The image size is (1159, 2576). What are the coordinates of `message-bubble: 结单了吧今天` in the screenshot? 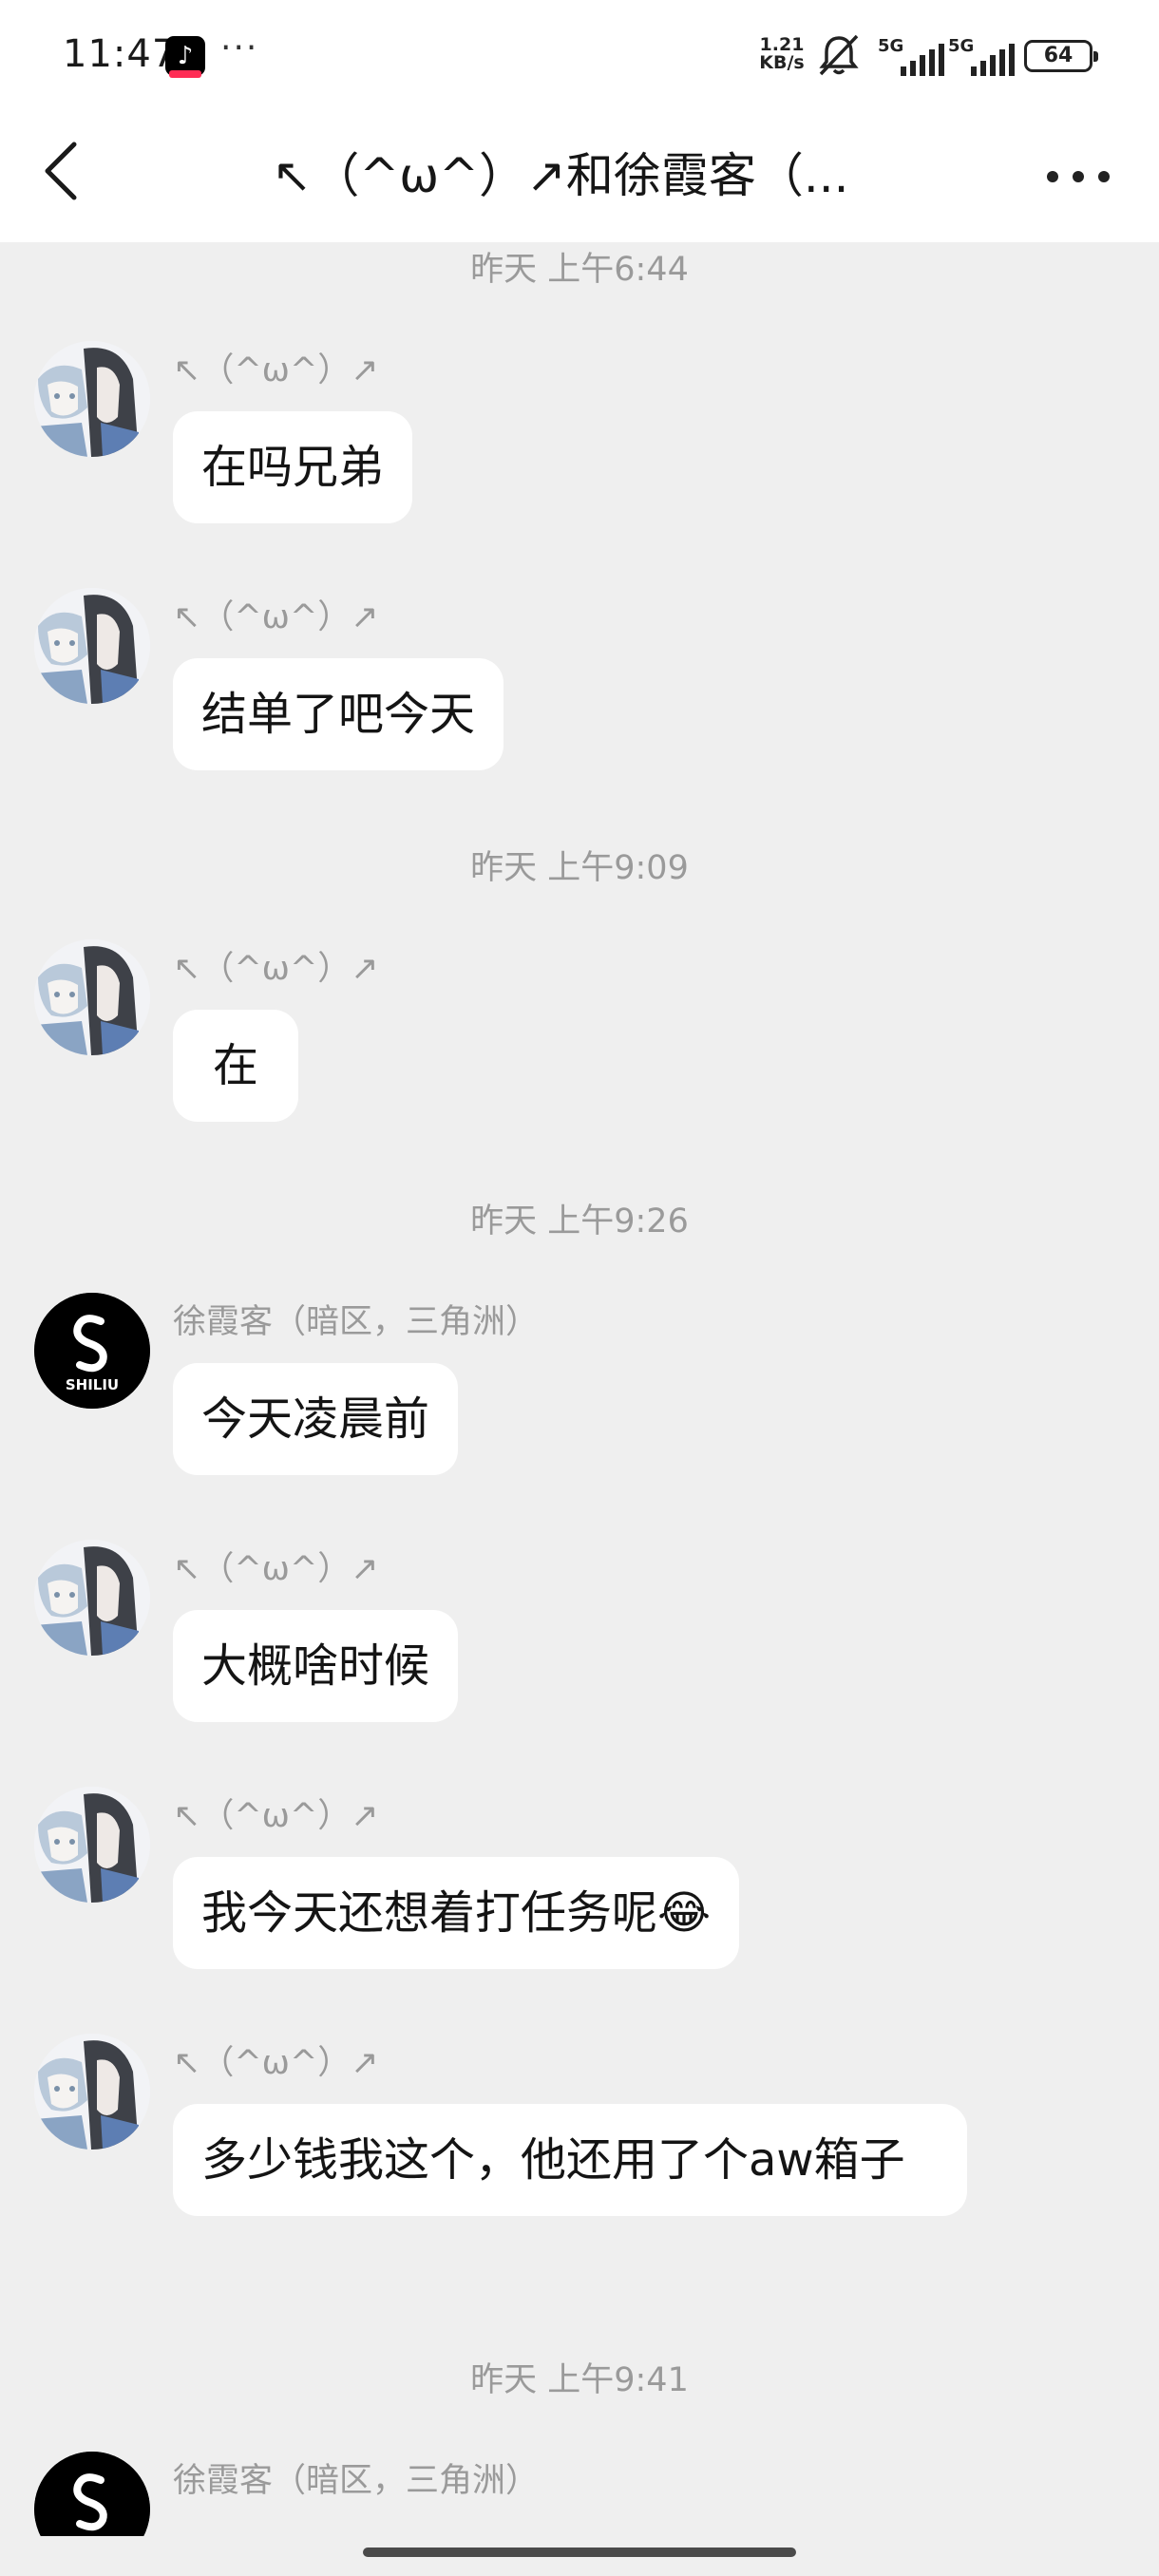 It's located at (338, 714).